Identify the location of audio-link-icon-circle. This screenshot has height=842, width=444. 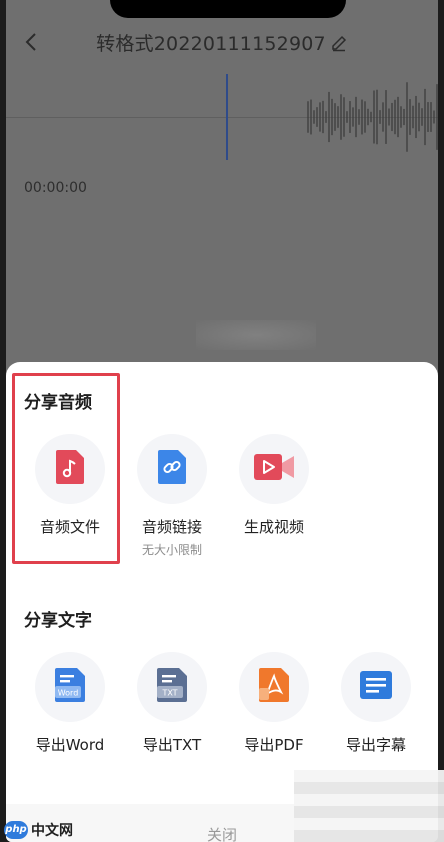
(172, 469).